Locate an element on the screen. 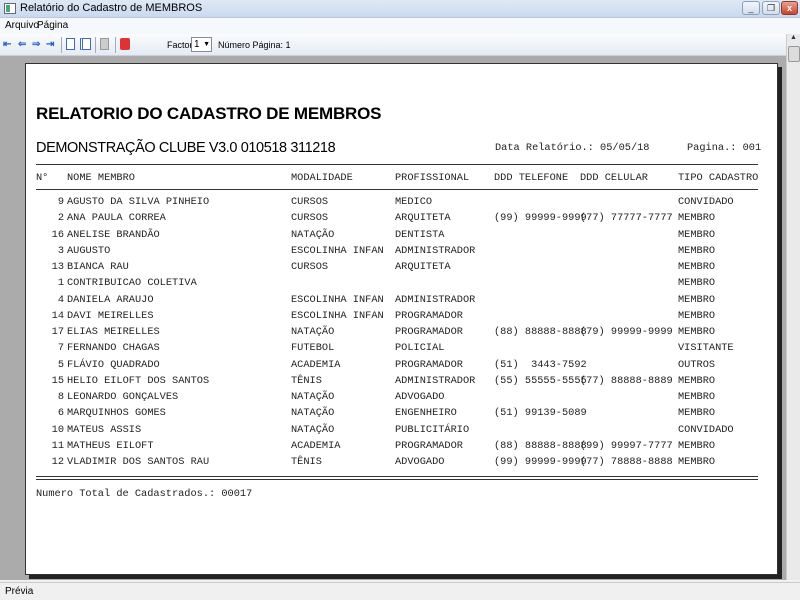 The height and width of the screenshot is (600, 800). cell-telefone: (51) 99139-5089 is located at coordinates (540, 413).